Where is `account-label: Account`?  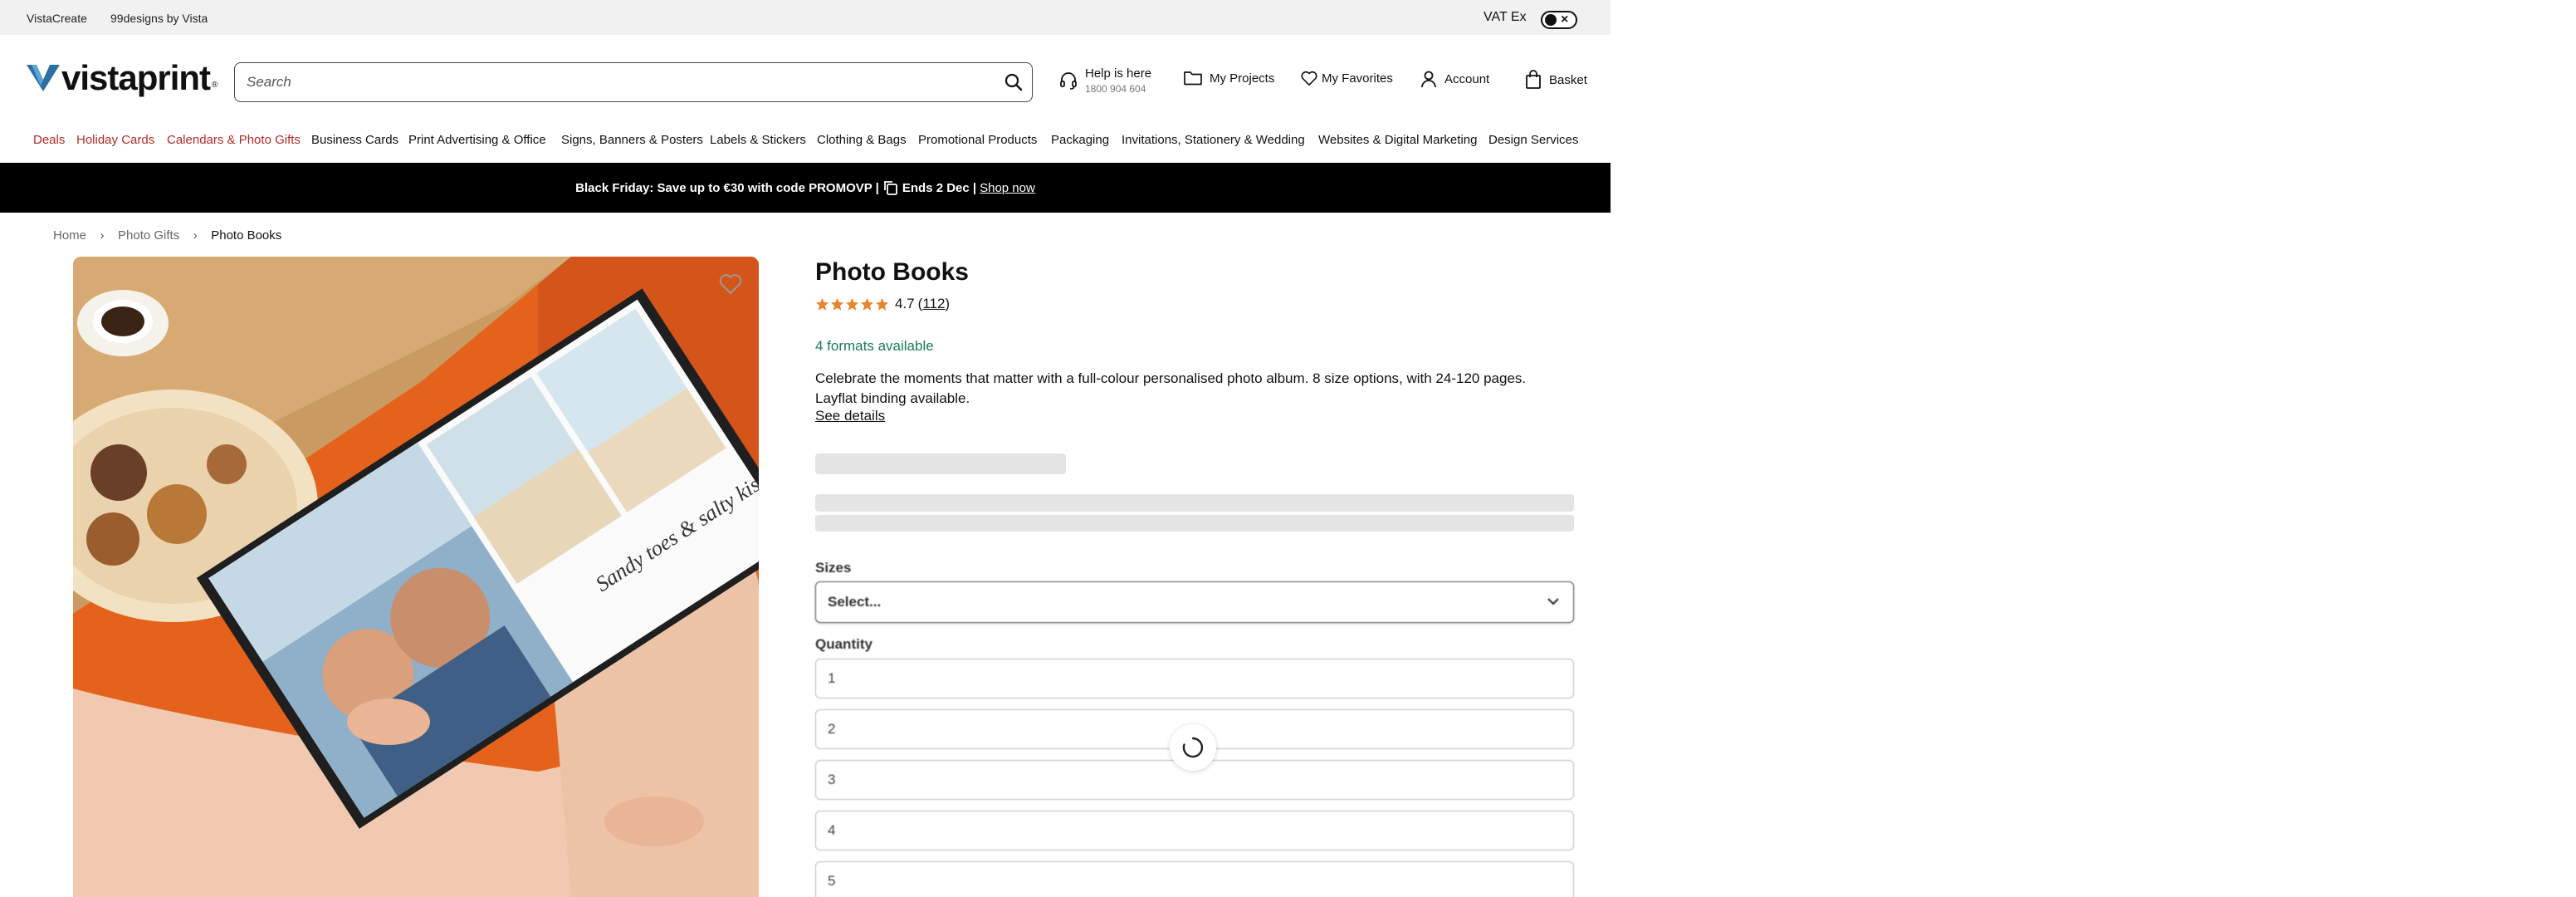
account-label: Account is located at coordinates (1467, 79).